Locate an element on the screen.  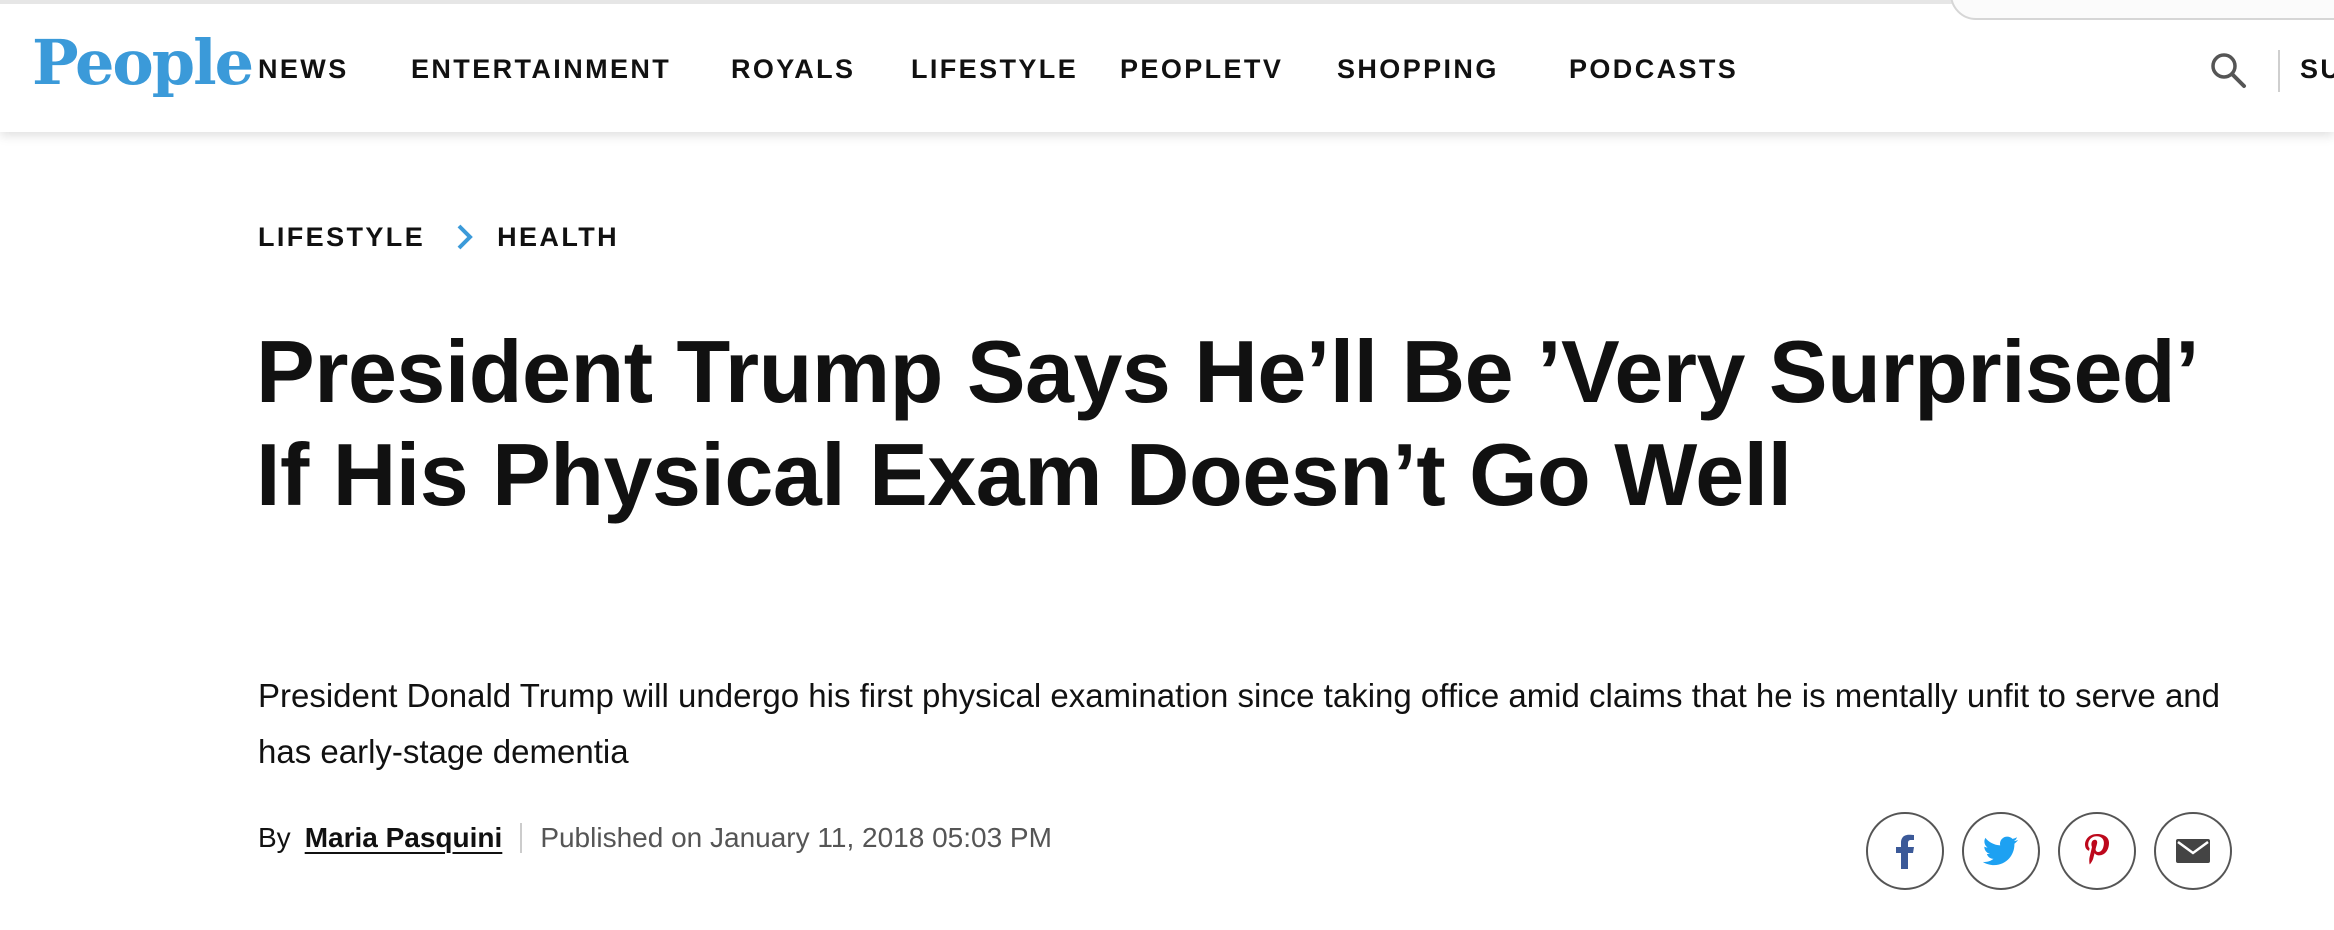
facebook-icon is located at coordinates (1905, 851).